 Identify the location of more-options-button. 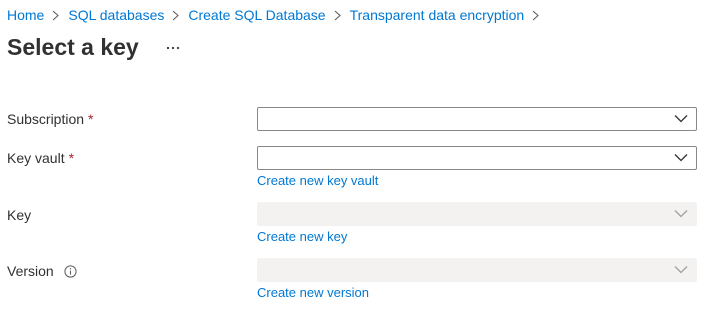
(173, 48).